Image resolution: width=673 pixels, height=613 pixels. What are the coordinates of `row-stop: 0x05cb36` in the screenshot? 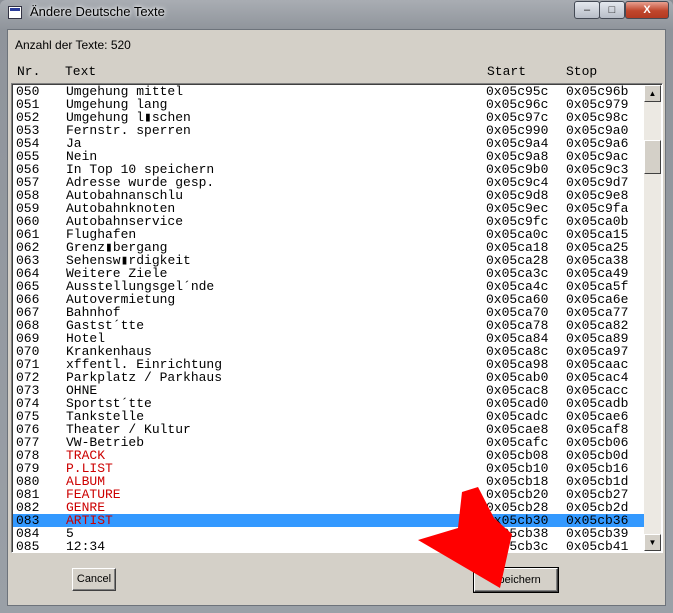 It's located at (597, 520).